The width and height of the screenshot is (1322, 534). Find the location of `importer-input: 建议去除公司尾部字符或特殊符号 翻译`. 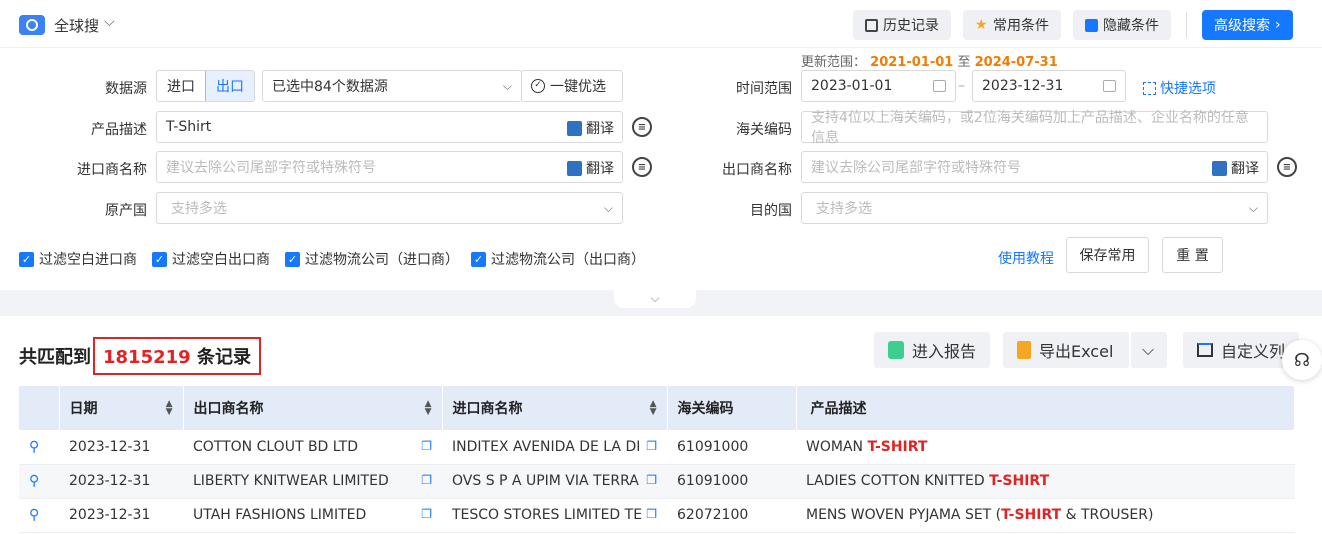

importer-input: 建议去除公司尾部字符或特殊符号 翻译 is located at coordinates (389, 167).